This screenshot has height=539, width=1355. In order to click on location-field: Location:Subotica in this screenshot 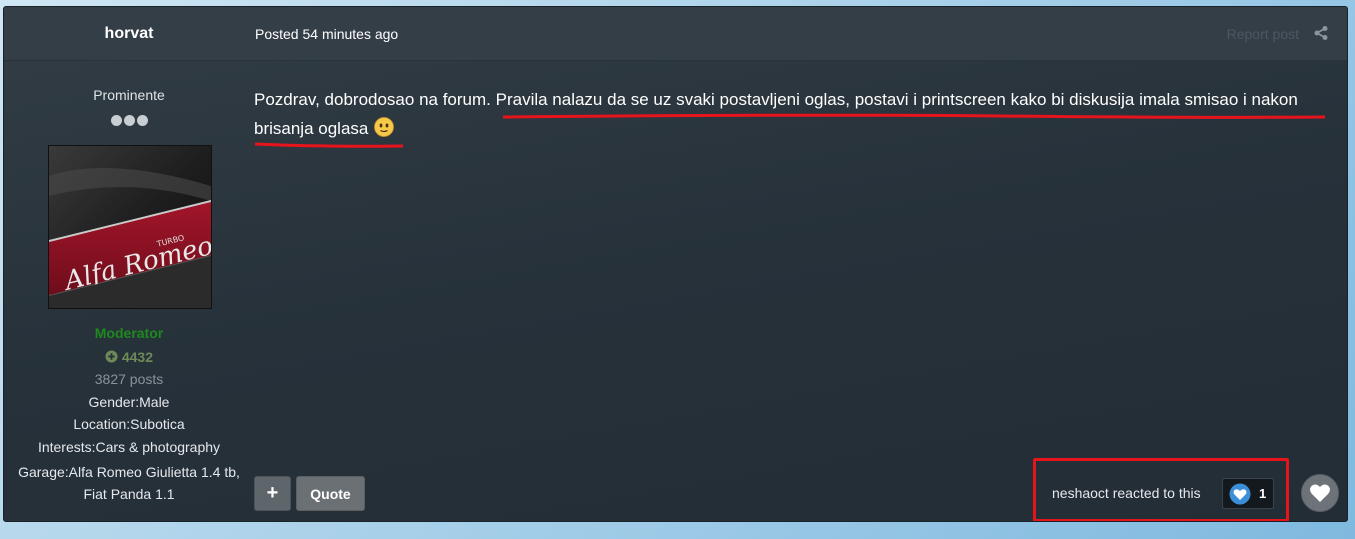, I will do `click(129, 424)`.